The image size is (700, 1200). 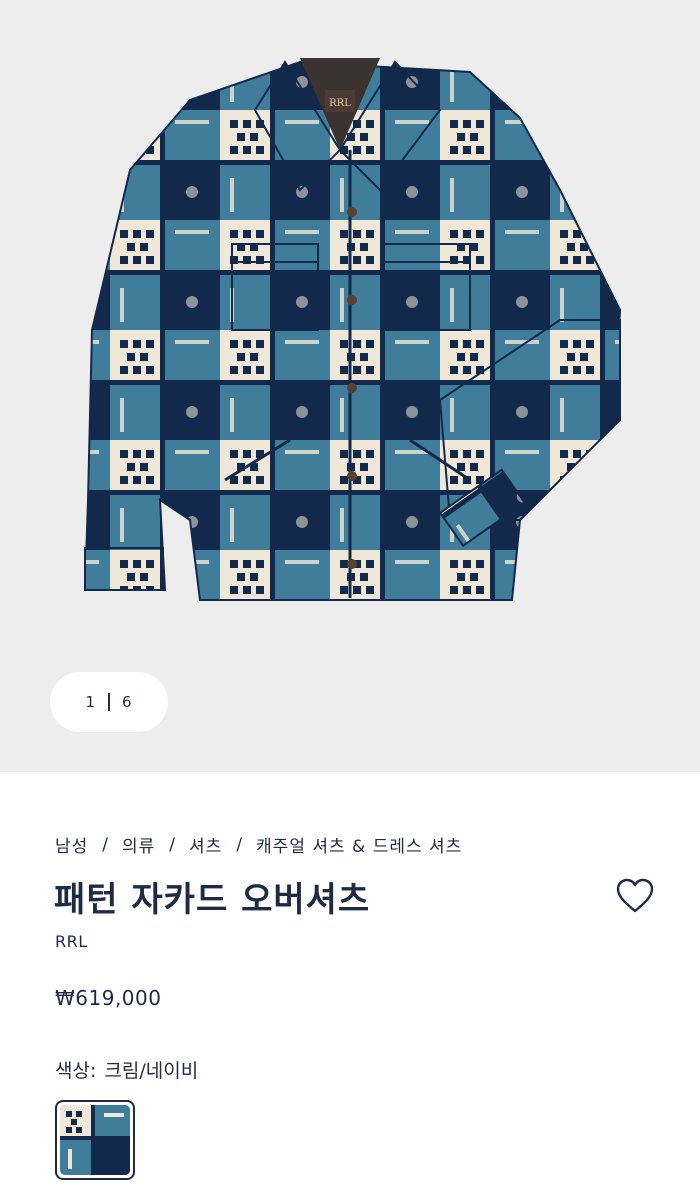 I want to click on product-brand: RRL, so click(x=71, y=941).